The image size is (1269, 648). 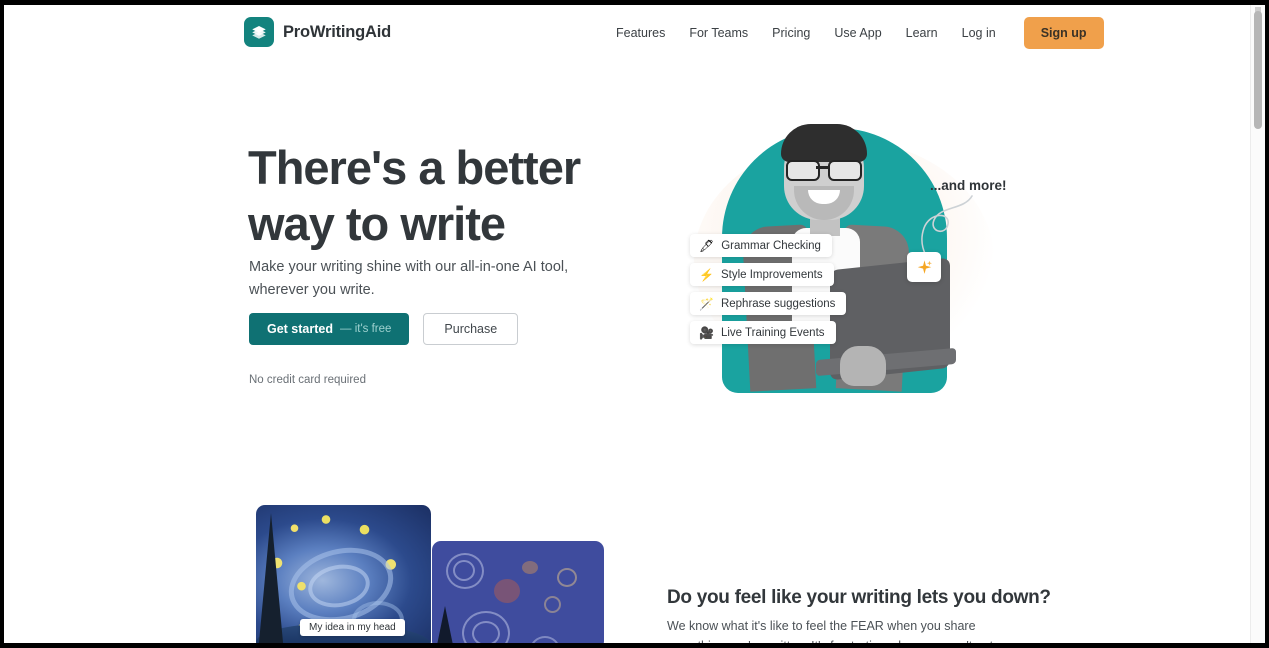 What do you see at coordinates (259, 32) in the screenshot?
I see `stacked-pages-icon` at bounding box center [259, 32].